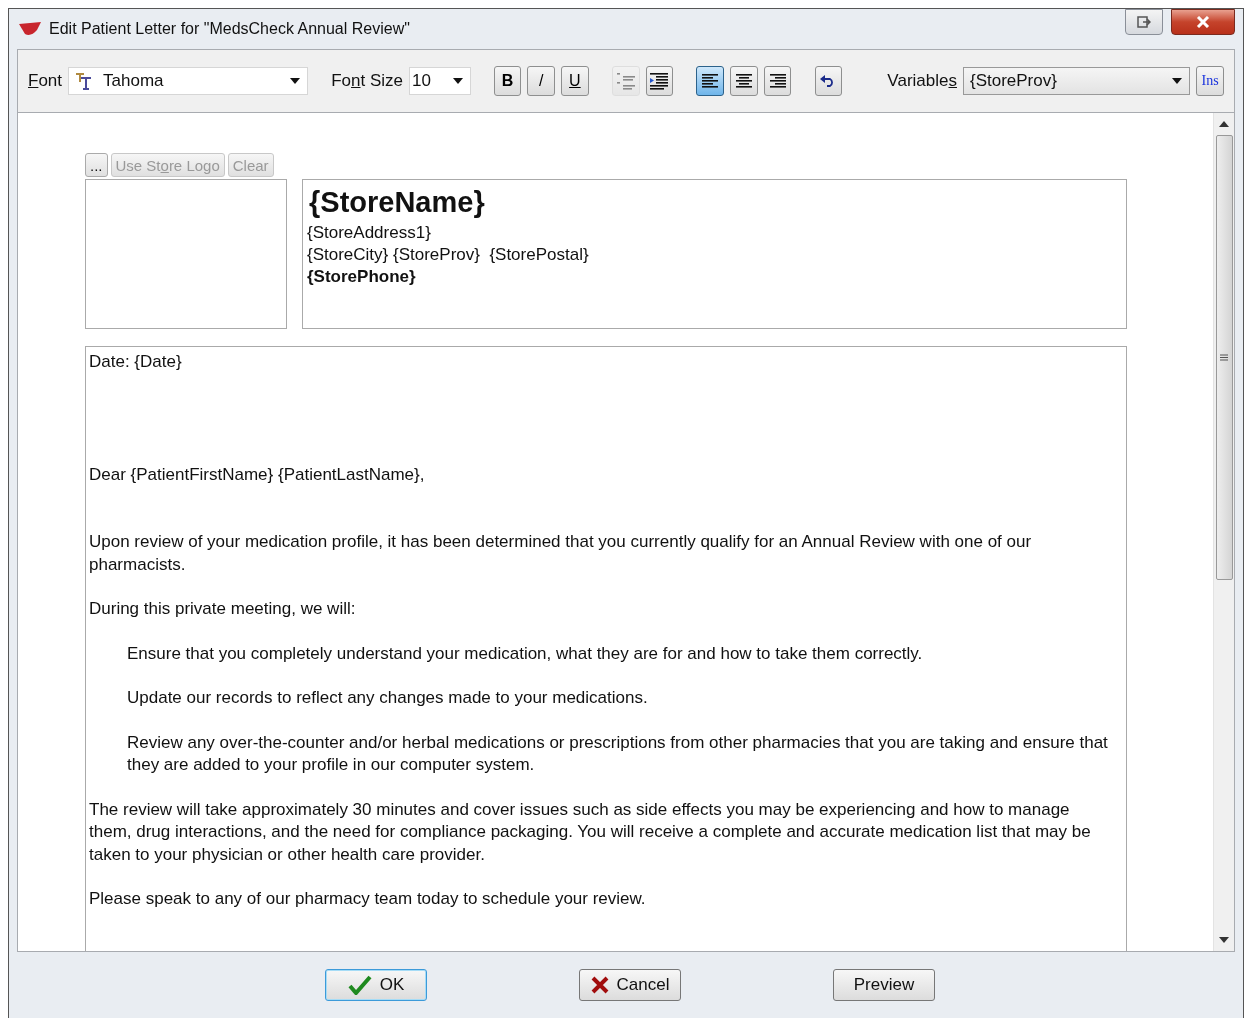 The width and height of the screenshot is (1246, 1020). Describe the element at coordinates (397, 202) in the screenshot. I see `store-name: {StoreName}` at that location.